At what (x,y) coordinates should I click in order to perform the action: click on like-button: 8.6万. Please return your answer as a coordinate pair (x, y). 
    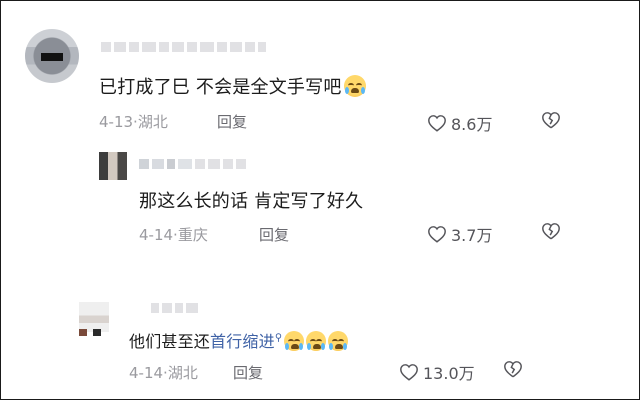
    Looking at the image, I should click on (459, 123).